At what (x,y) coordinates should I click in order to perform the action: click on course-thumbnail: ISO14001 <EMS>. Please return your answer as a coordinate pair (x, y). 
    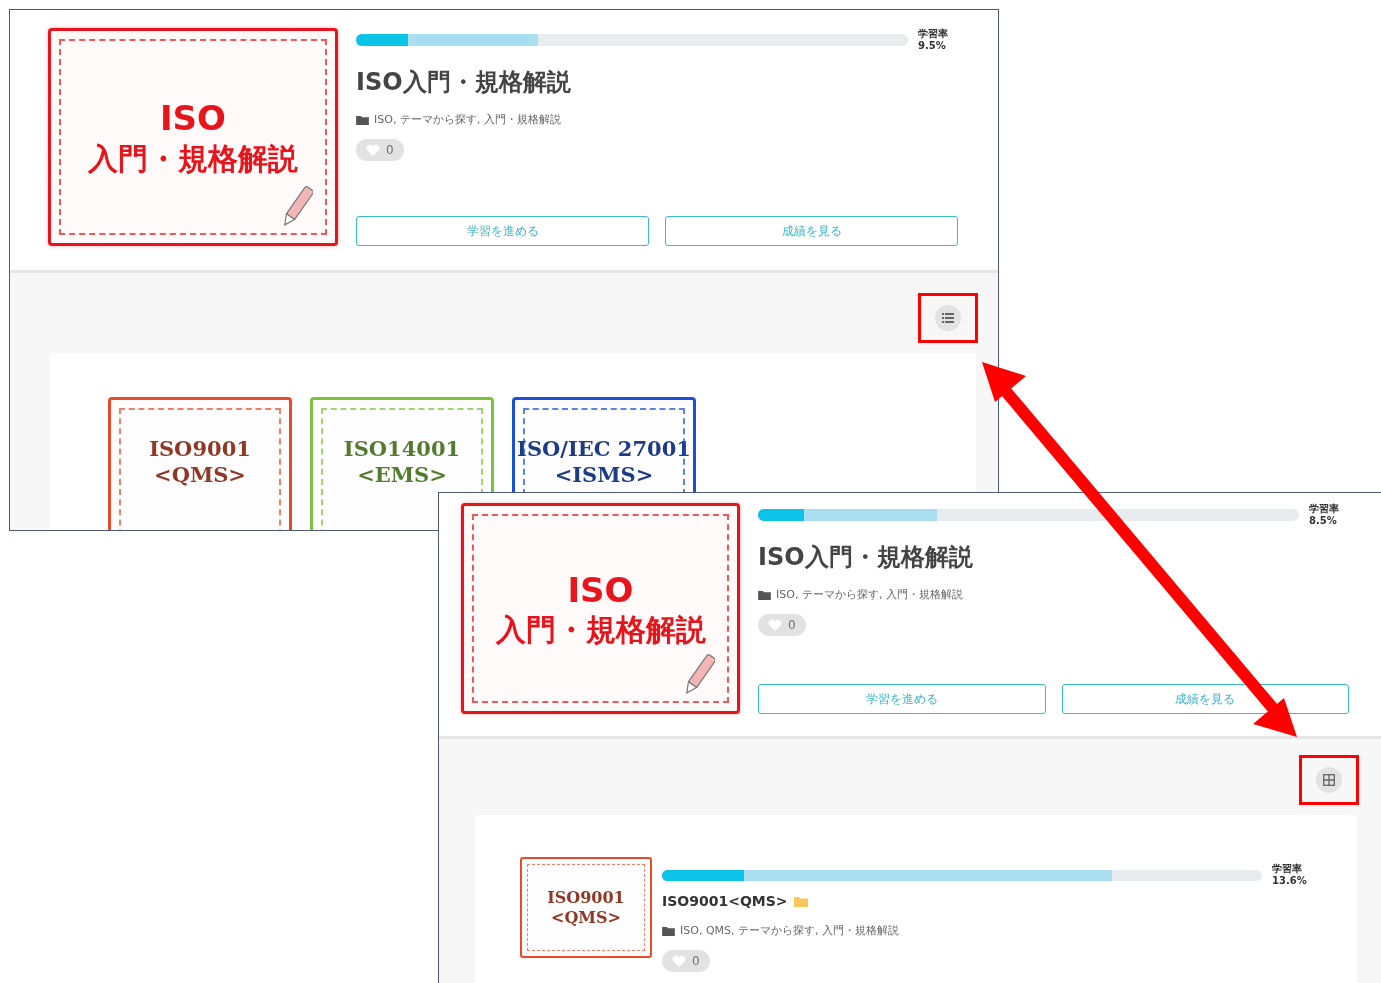
    Looking at the image, I should click on (402, 463).